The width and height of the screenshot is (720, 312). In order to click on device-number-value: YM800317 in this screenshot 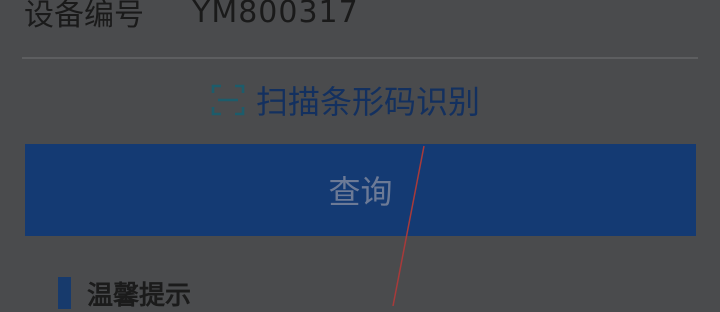, I will do `click(275, 15)`.